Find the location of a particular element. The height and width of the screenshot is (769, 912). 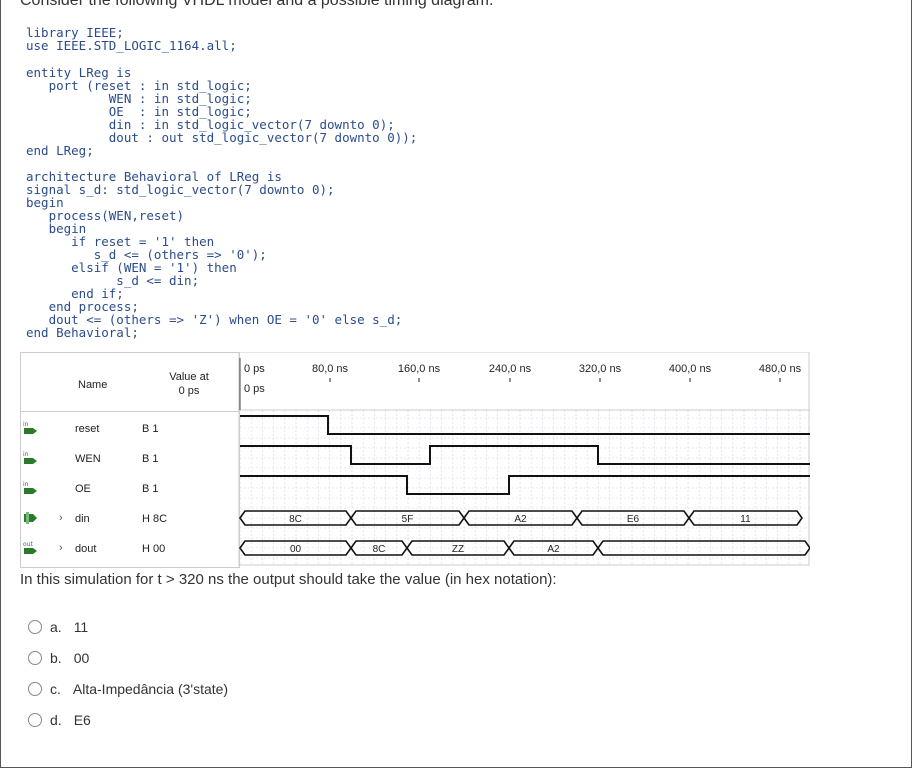

header-divider is located at coordinates (130, 411).